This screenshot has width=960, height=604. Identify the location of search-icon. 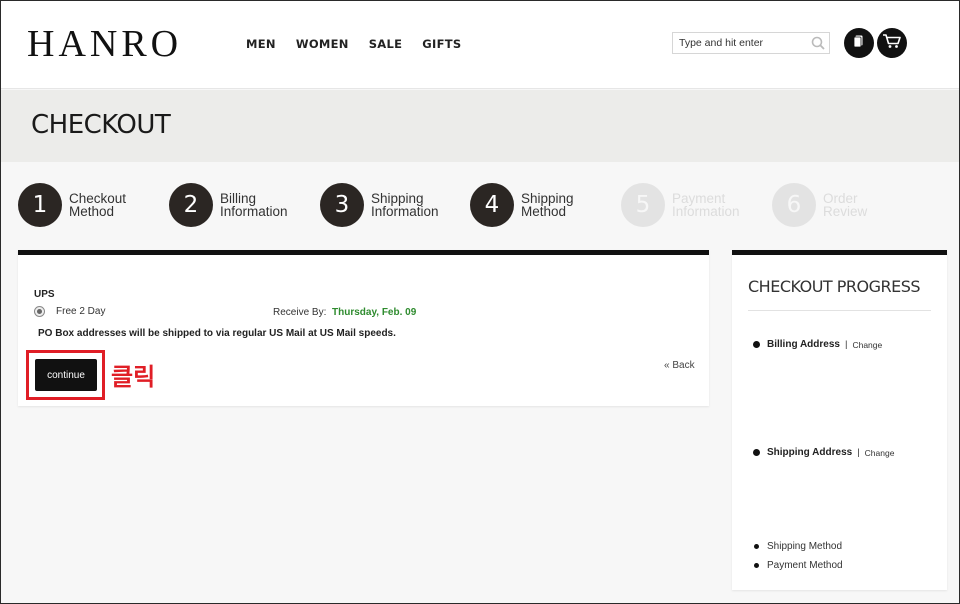
(818, 43).